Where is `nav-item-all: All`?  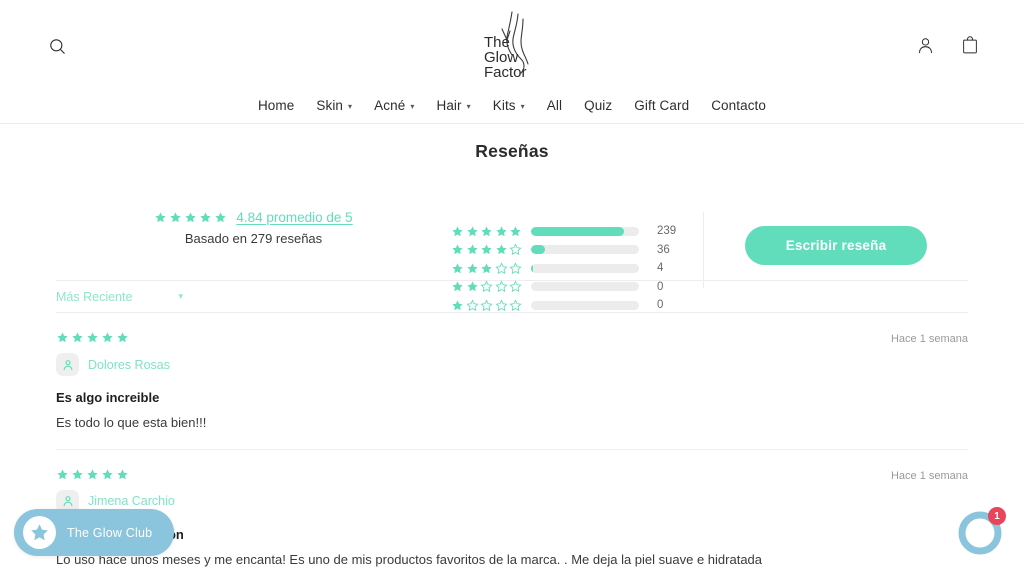
nav-item-all: All is located at coordinates (554, 105).